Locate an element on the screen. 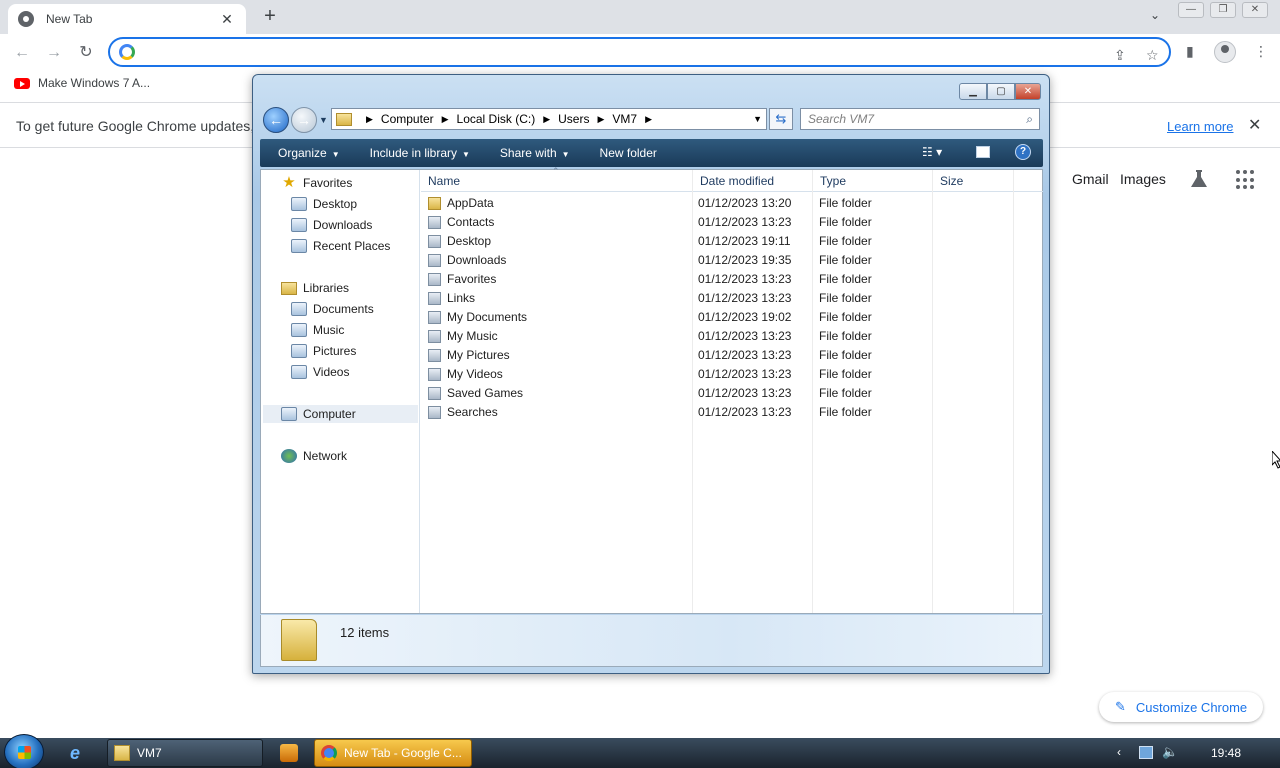 The height and width of the screenshot is (768, 1280). address-dropdown-icon: ▼ is located at coordinates (757, 119).